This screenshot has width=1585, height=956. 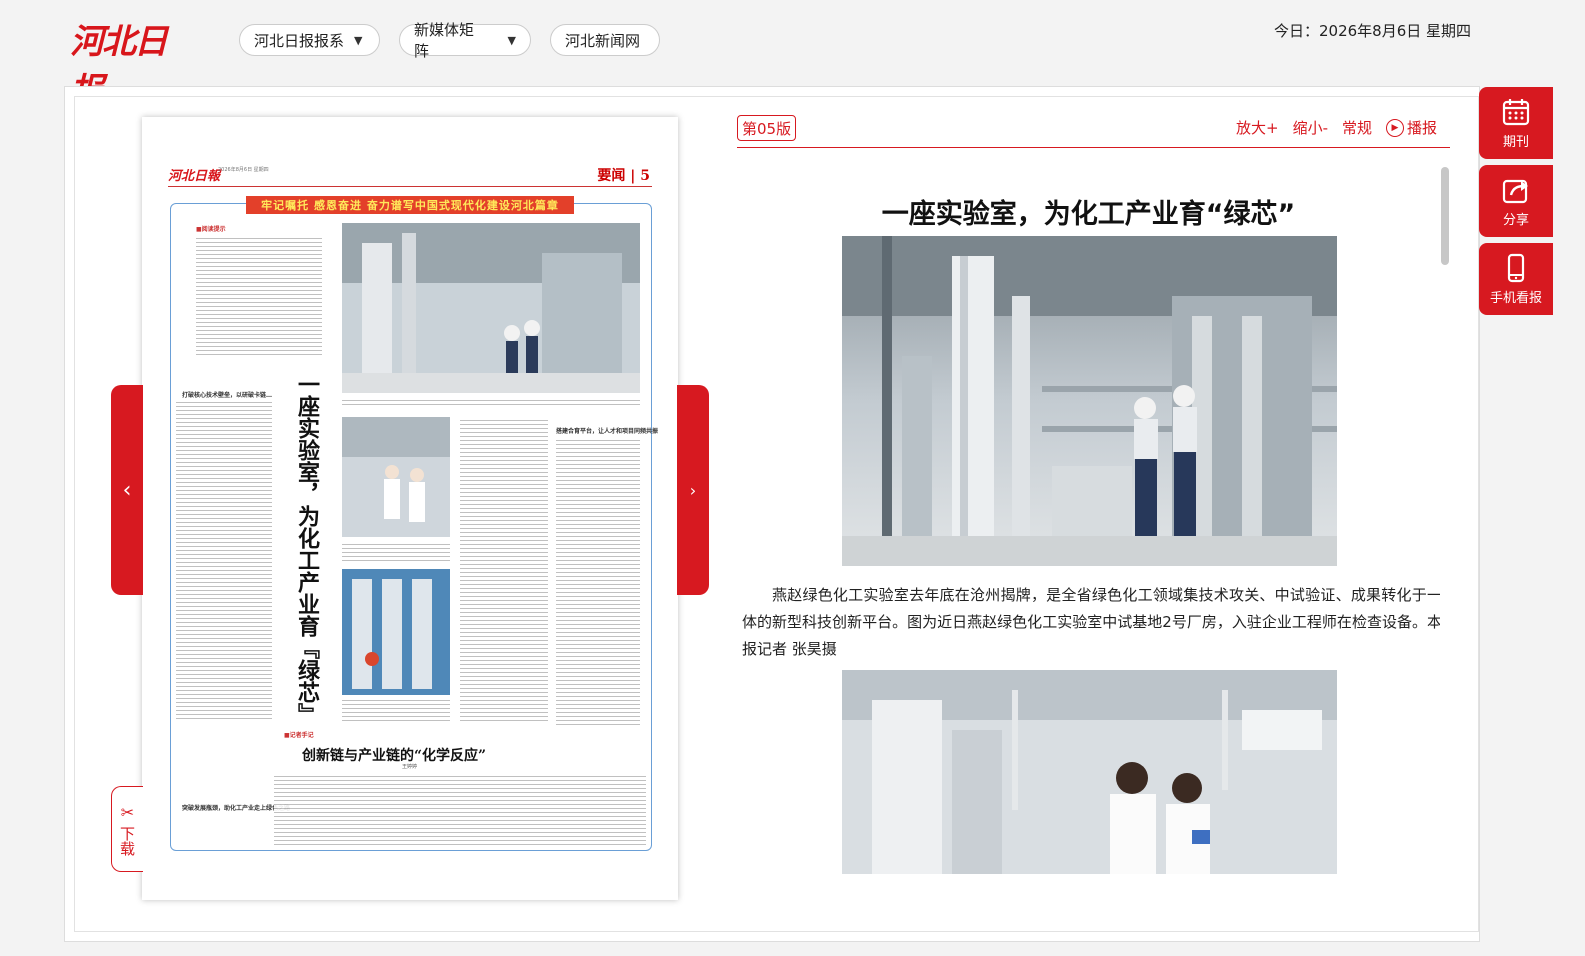 What do you see at coordinates (1515, 191) in the screenshot?
I see `share-icon` at bounding box center [1515, 191].